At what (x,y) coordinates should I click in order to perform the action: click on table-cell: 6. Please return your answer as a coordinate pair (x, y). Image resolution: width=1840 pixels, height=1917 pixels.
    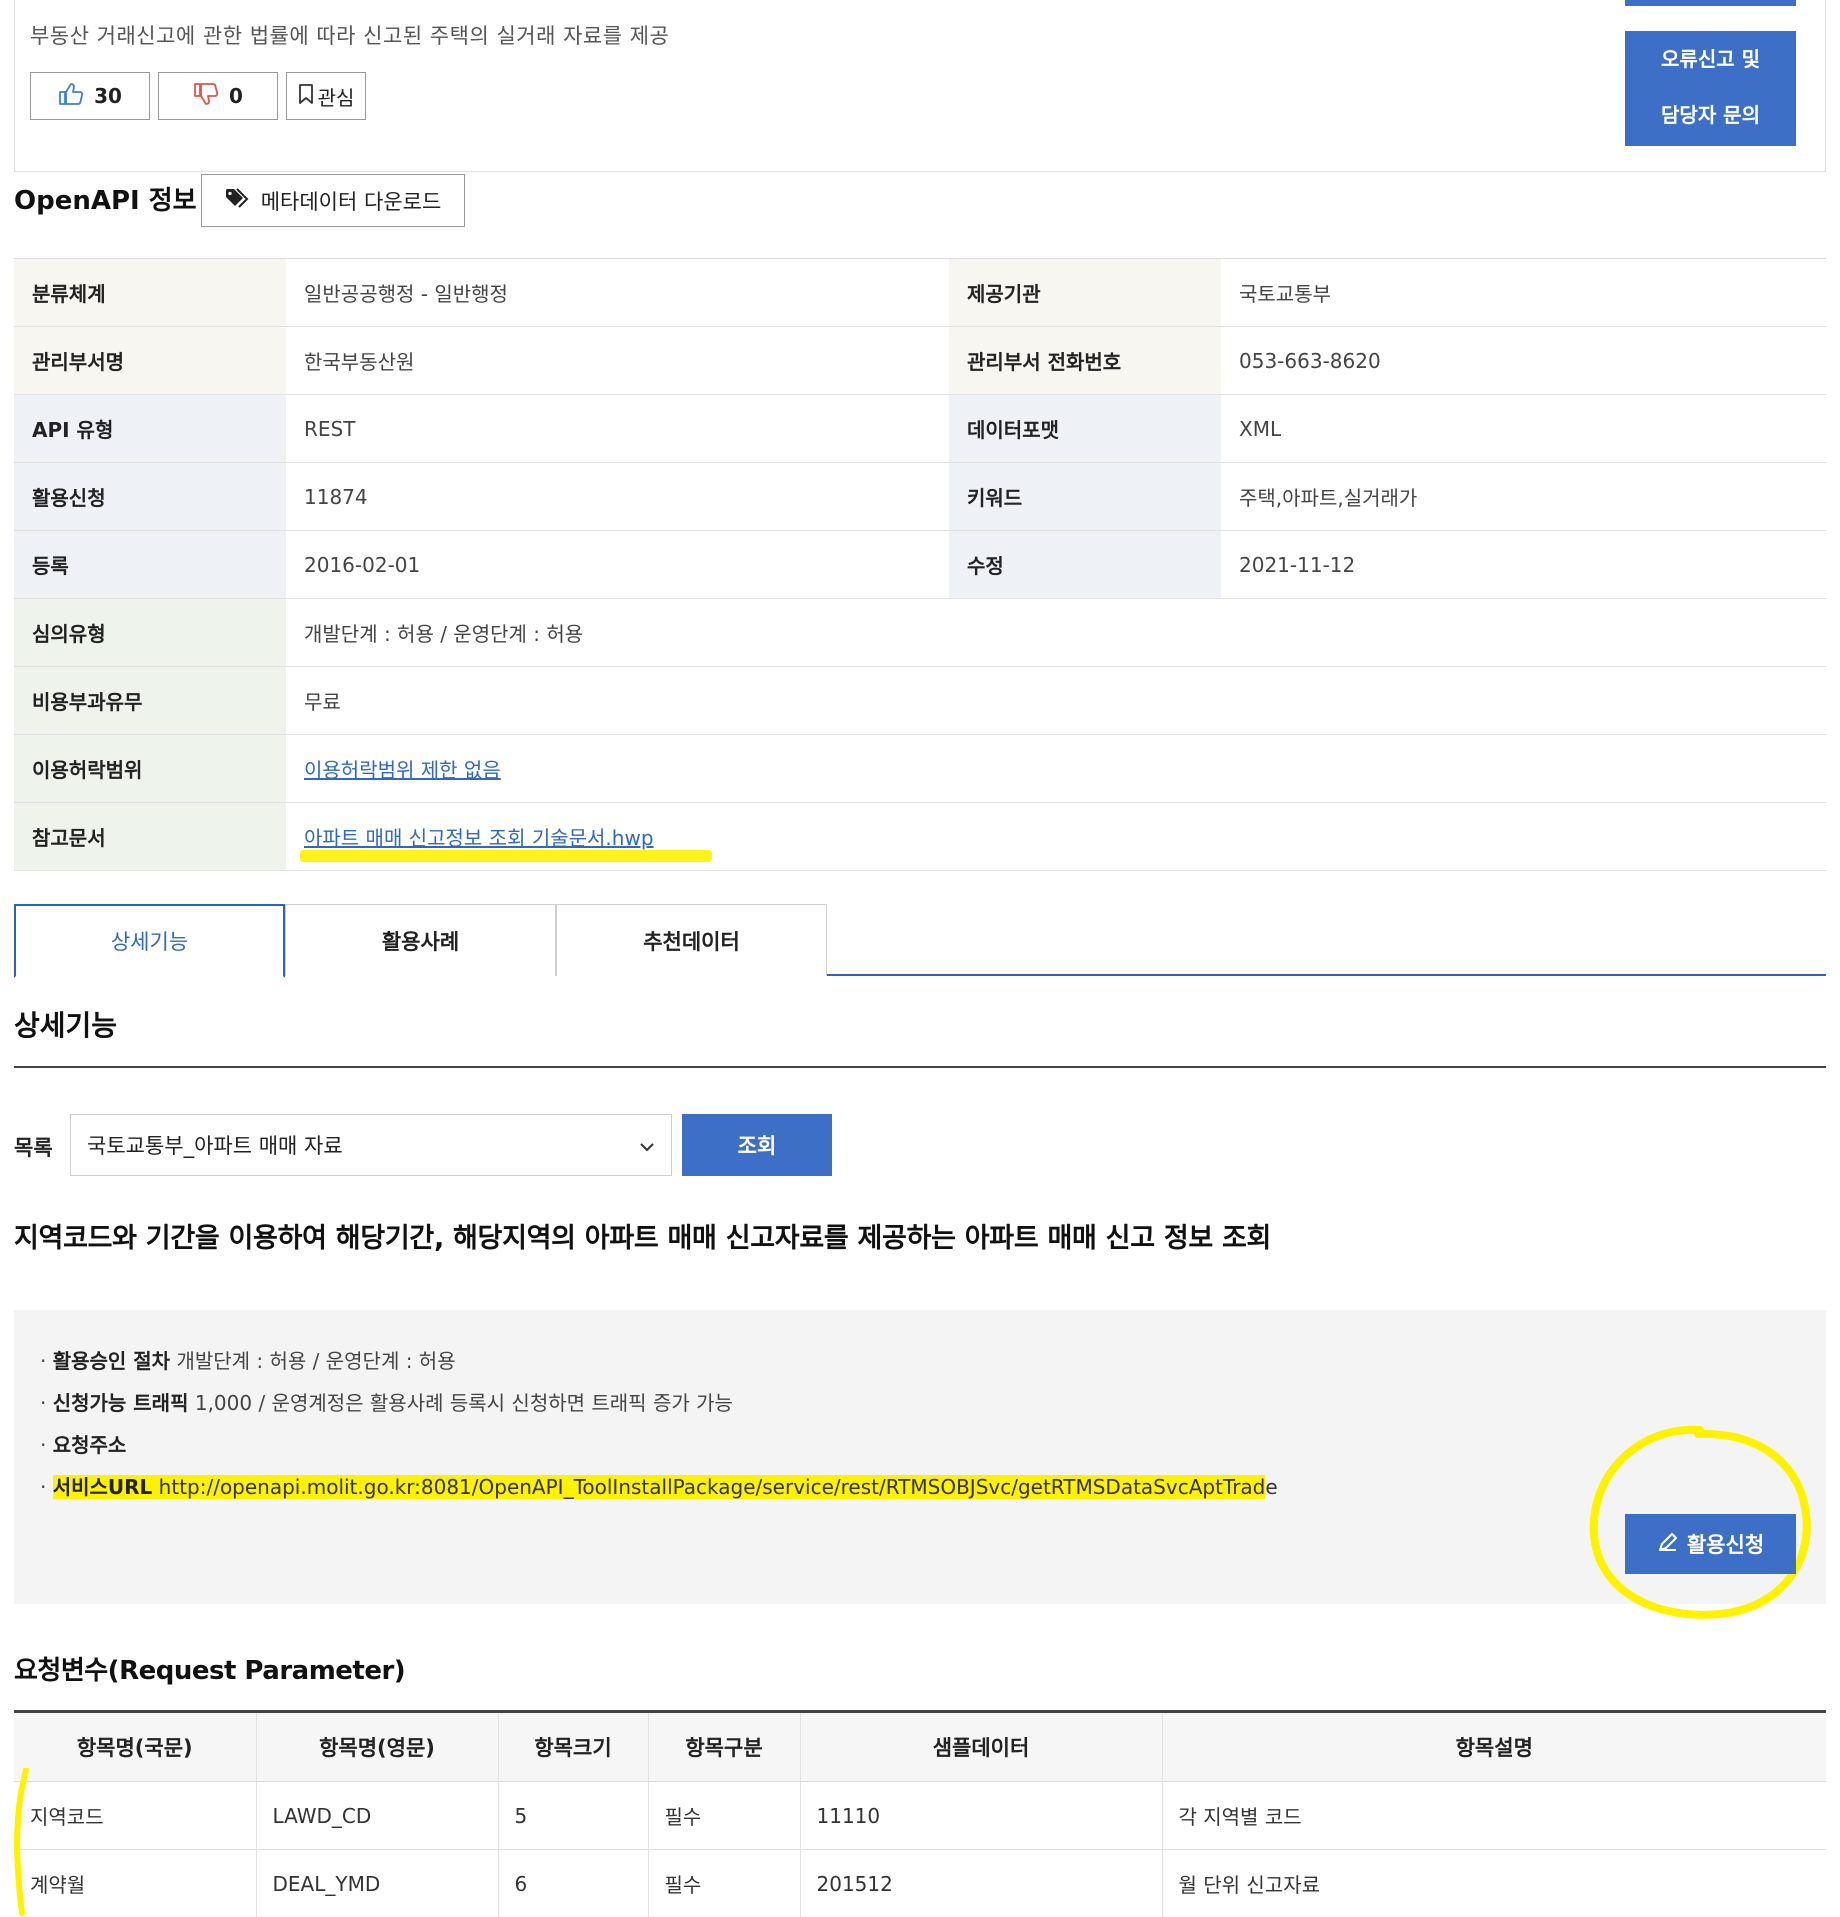
    Looking at the image, I should click on (573, 1883).